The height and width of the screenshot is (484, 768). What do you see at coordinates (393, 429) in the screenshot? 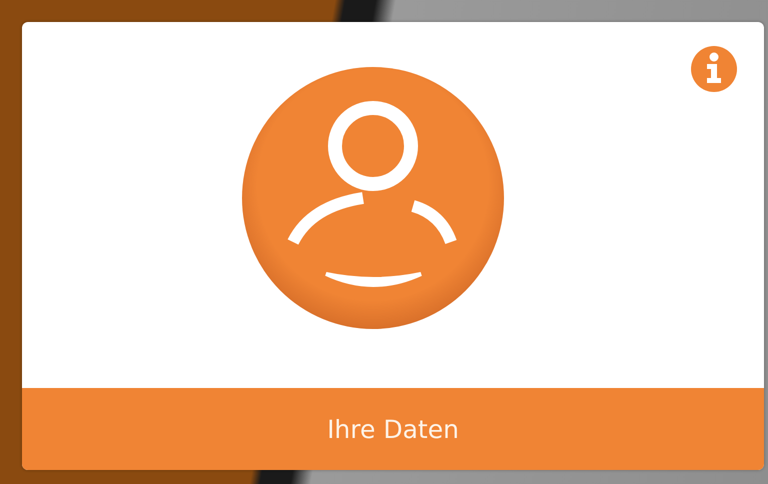
I see `card-label: Ihre Daten` at bounding box center [393, 429].